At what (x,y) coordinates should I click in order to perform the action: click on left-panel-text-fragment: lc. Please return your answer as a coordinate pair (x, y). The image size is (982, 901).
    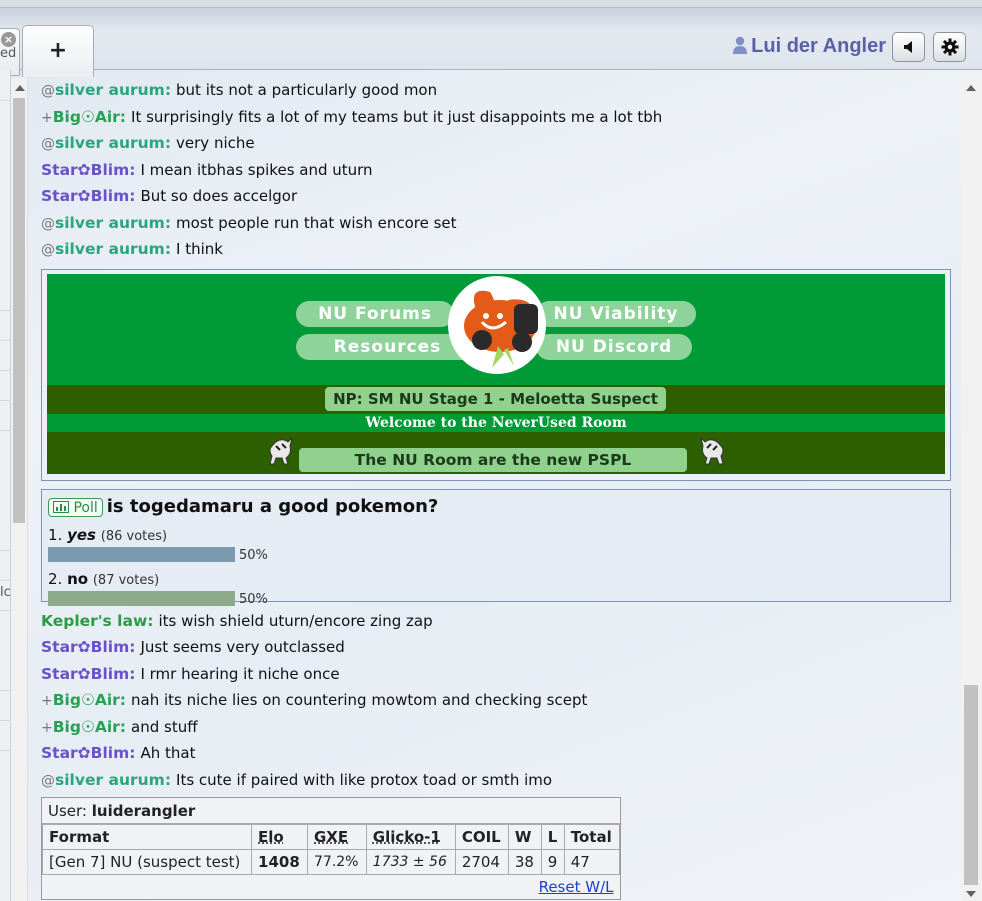
    Looking at the image, I should click on (5, 592).